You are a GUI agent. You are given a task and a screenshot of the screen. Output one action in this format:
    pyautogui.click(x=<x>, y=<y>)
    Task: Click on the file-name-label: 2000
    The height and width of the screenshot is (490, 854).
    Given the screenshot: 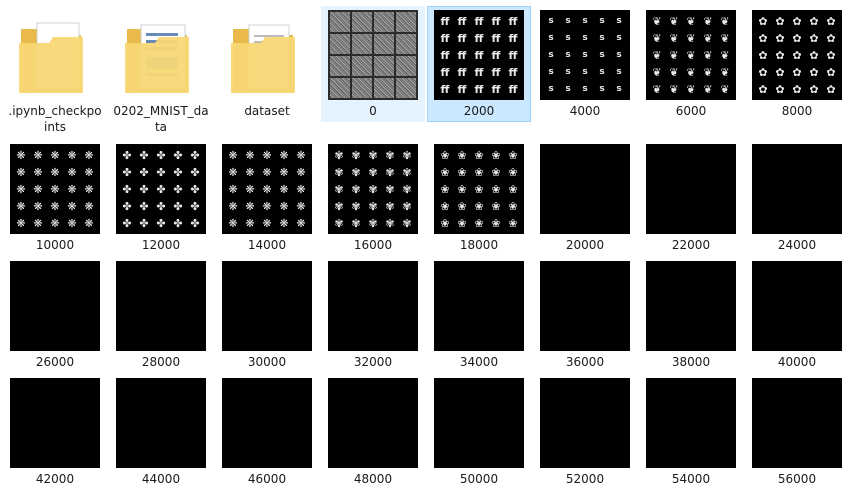 What is the action you would take?
    pyautogui.click(x=479, y=111)
    